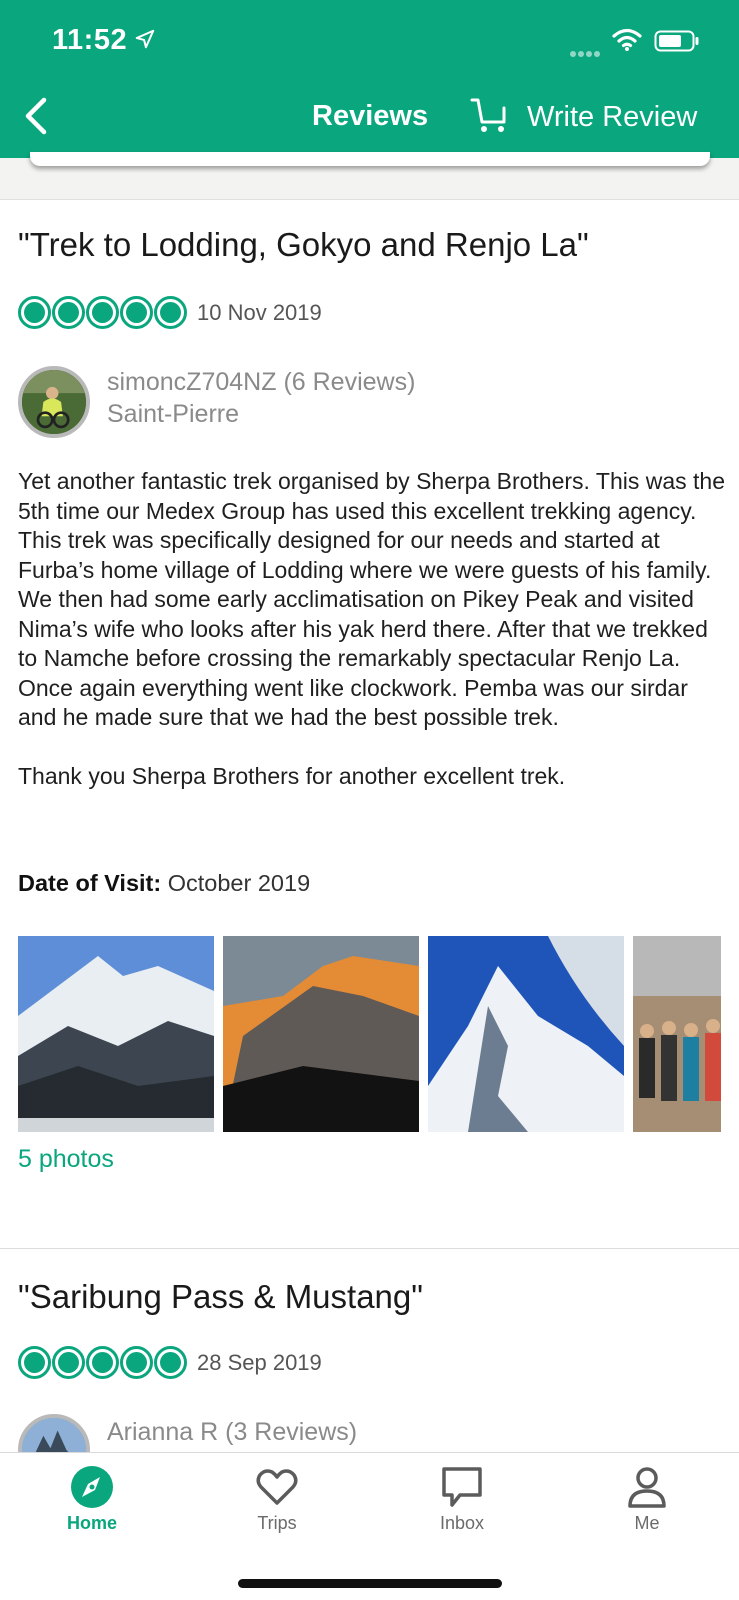 Image resolution: width=739 pixels, height=1600 pixels. What do you see at coordinates (239, 883) in the screenshot?
I see `visit-value: October 2019` at bounding box center [239, 883].